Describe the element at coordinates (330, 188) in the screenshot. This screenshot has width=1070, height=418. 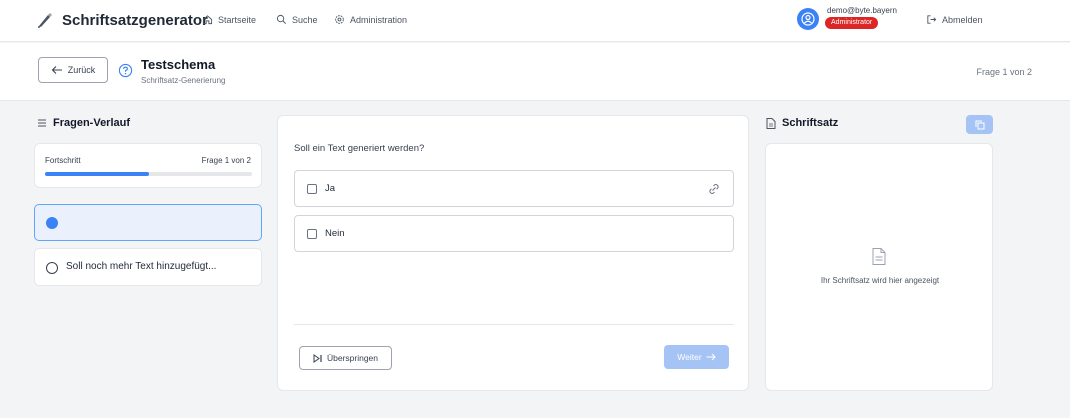
I see `answer-label: Ja` at that location.